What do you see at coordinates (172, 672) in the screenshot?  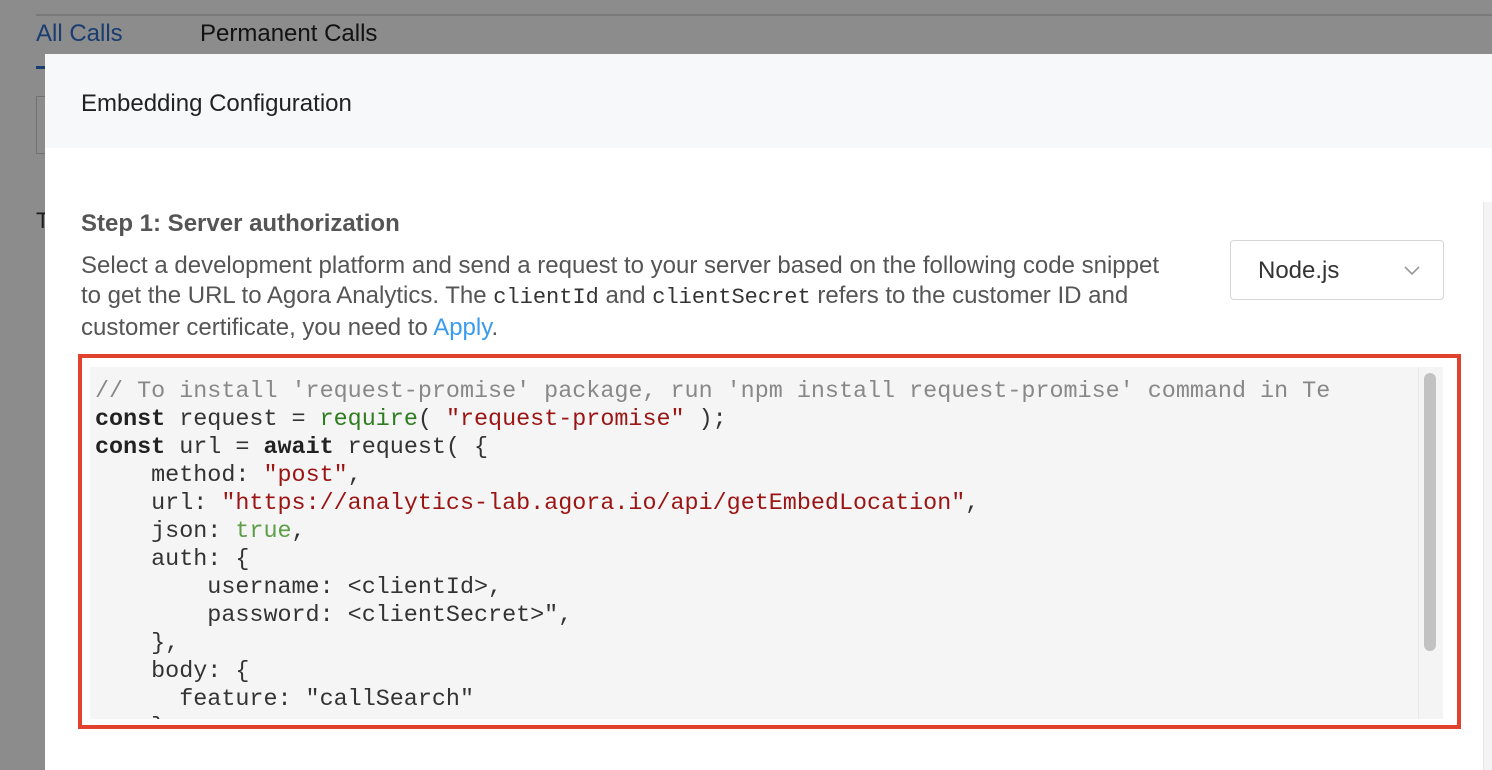 I see `code-line: body: {` at bounding box center [172, 672].